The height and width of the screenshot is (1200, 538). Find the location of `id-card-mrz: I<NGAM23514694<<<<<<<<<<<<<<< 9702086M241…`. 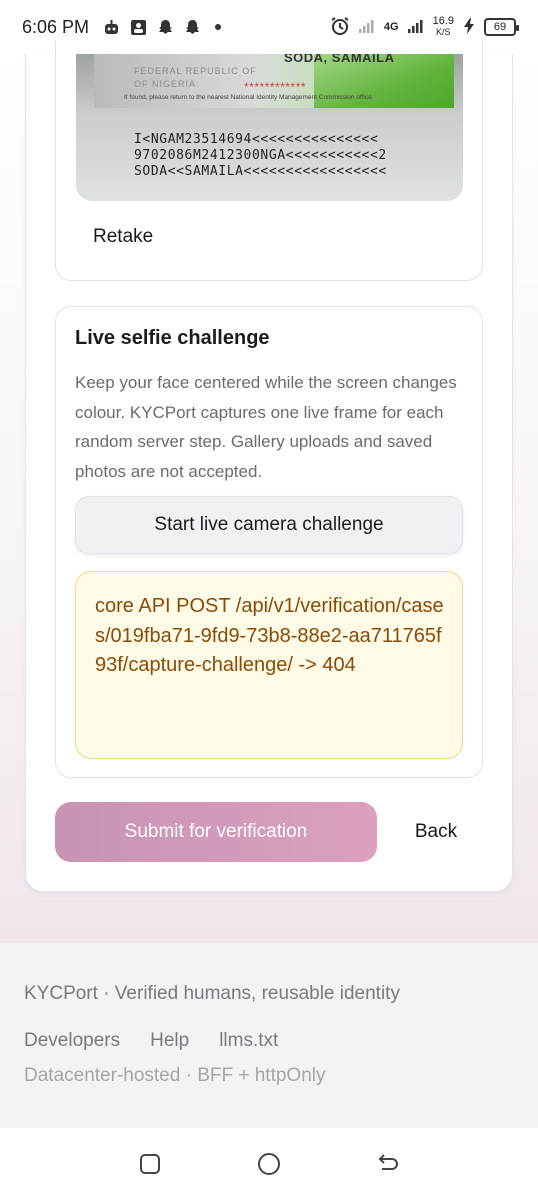

id-card-mrz: I<NGAM23514694<<<<<<<<<<<<<<< 9702086M241… is located at coordinates (260, 156).